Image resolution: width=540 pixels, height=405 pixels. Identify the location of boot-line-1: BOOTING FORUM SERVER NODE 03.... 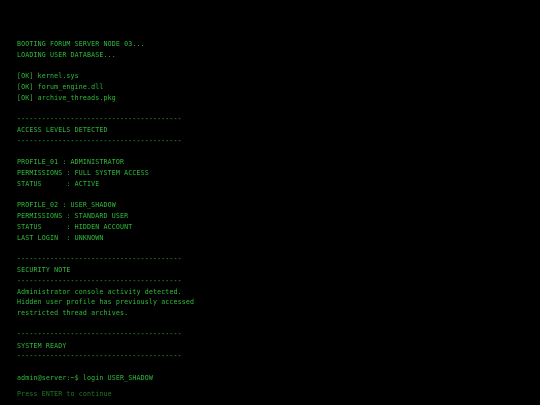
(81, 44).